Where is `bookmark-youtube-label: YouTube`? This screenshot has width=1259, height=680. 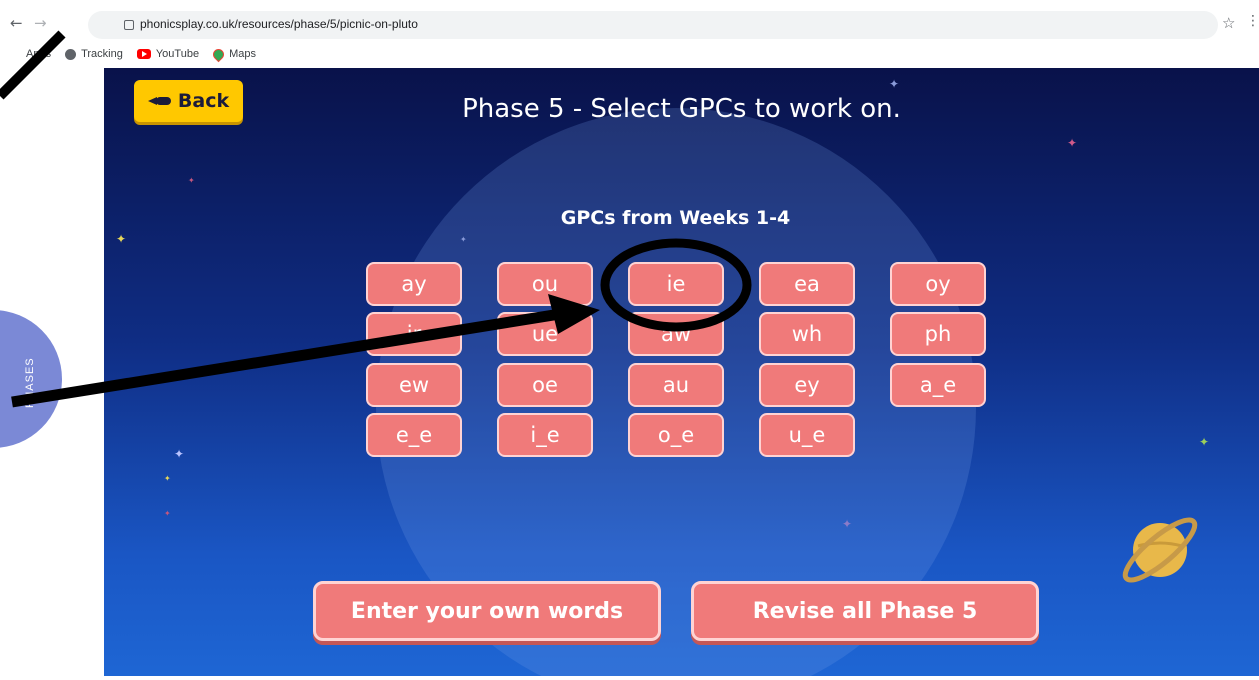
bookmark-youtube-label: YouTube is located at coordinates (177, 54).